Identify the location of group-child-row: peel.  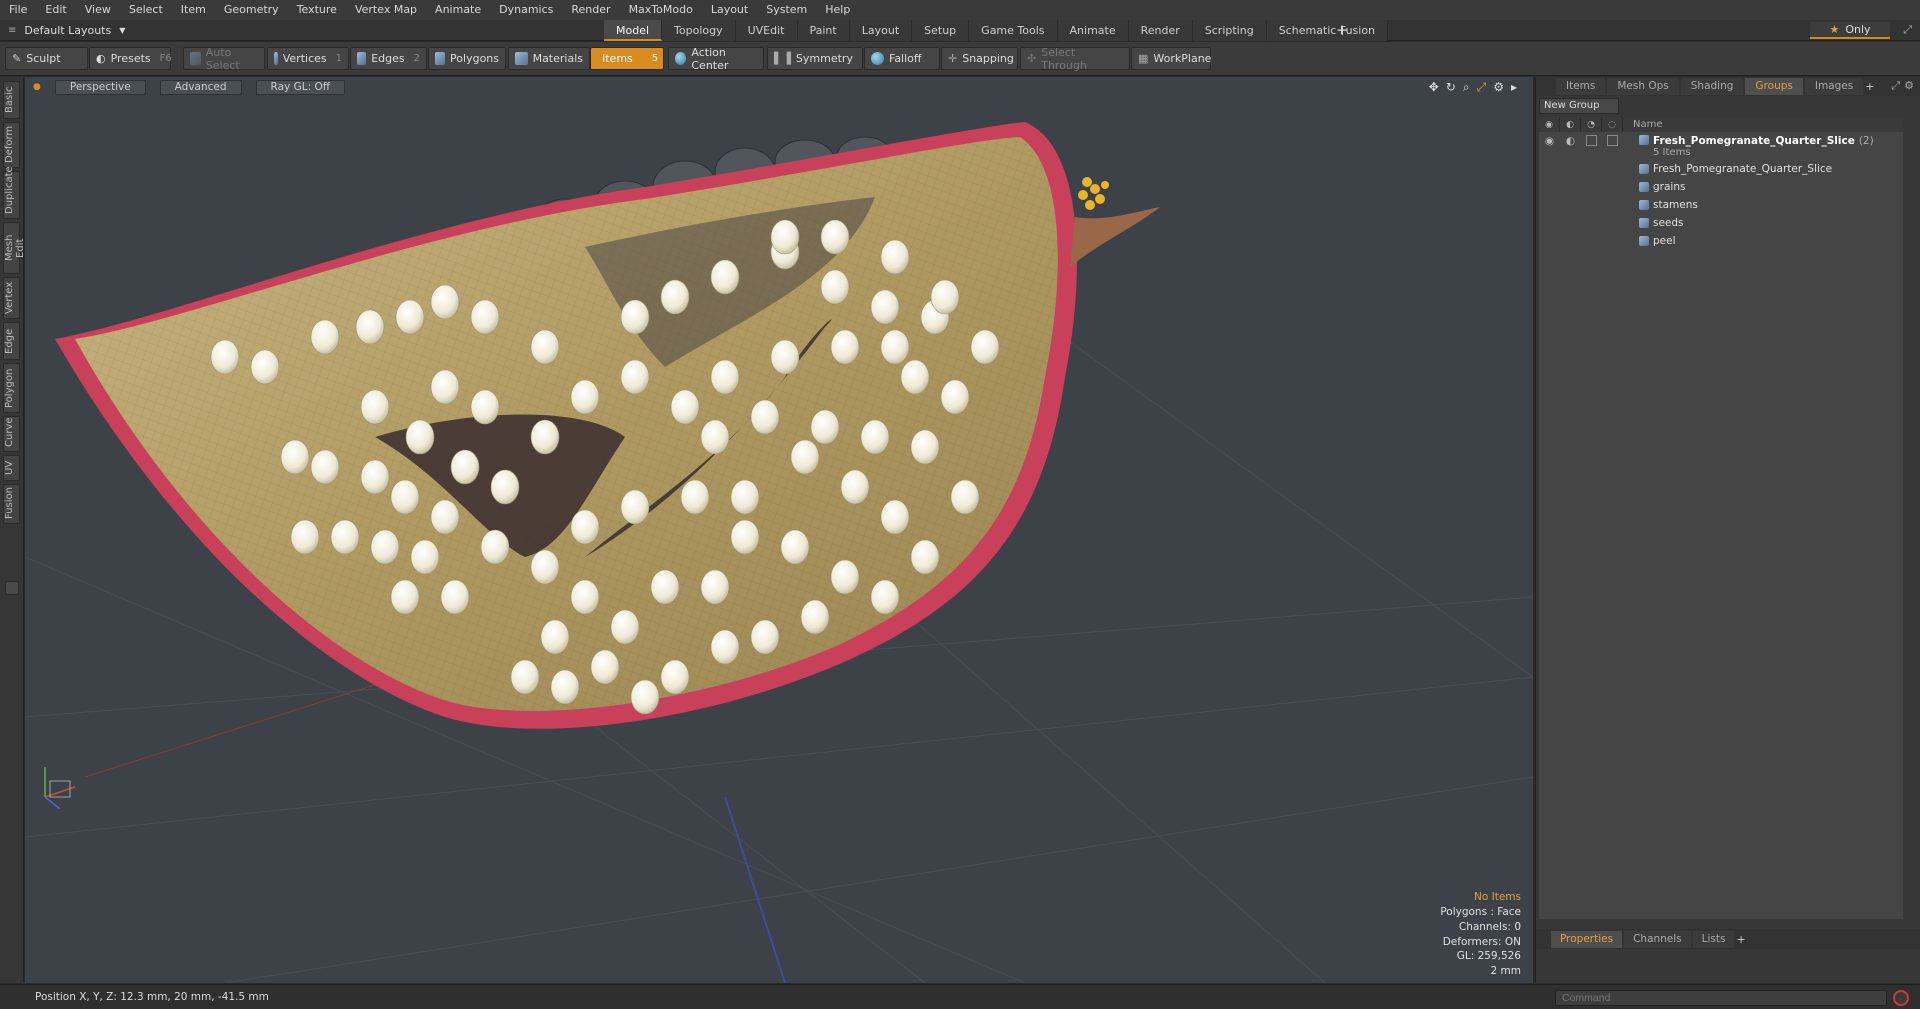
(1721, 241).